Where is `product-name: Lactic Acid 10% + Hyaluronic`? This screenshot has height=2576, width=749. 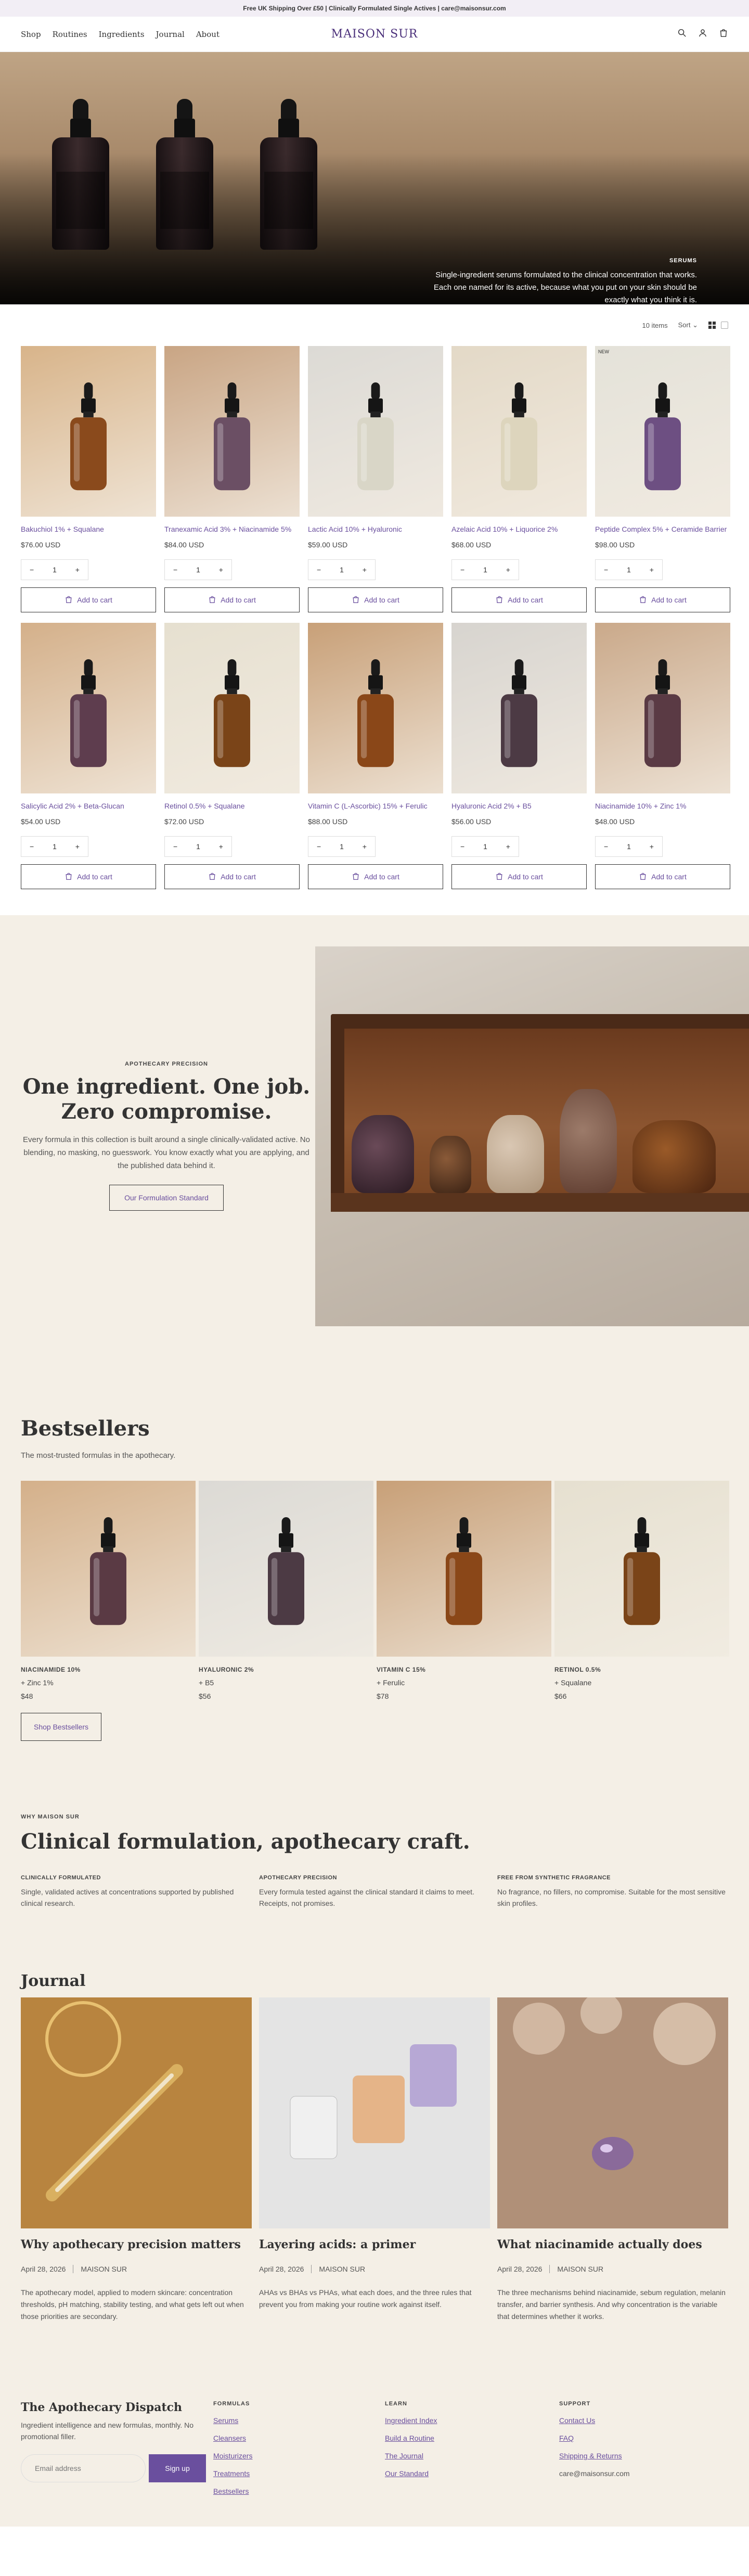
product-name: Lactic Acid 10% + Hyaluronic is located at coordinates (375, 530).